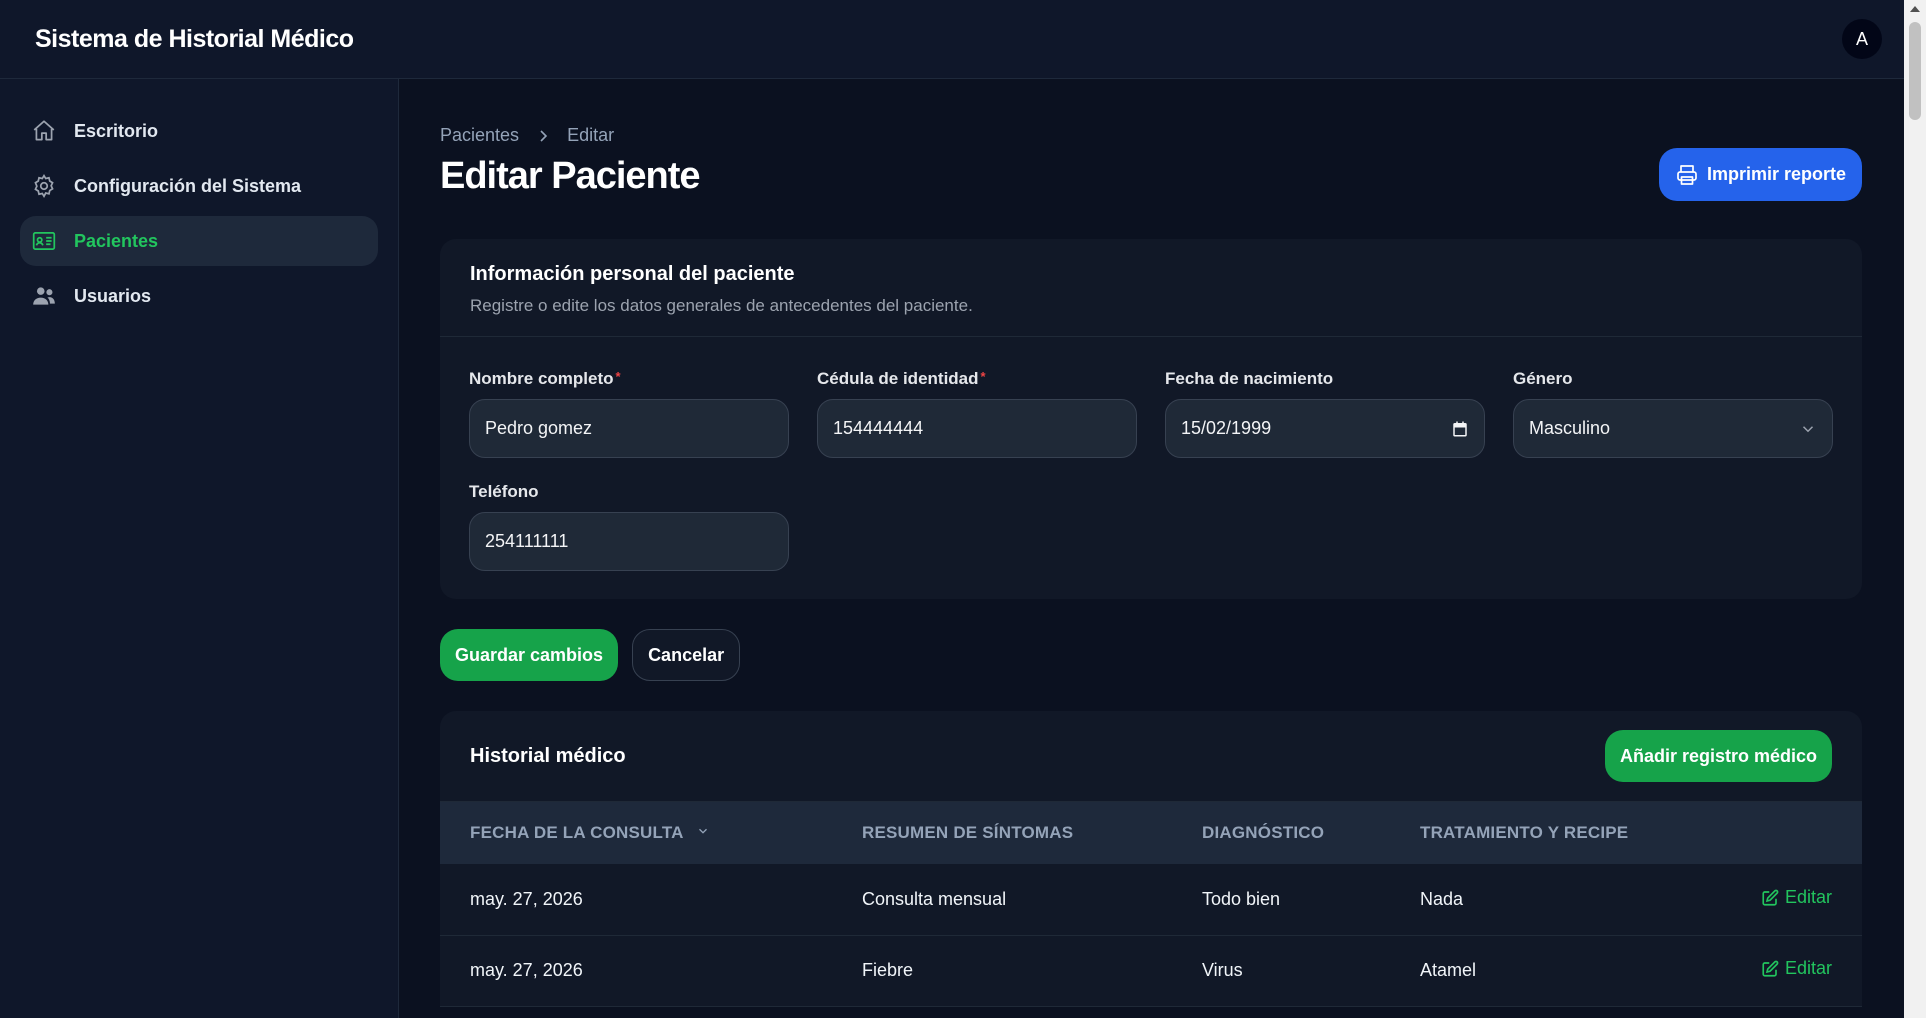  What do you see at coordinates (1002, 833) in the screenshot?
I see `column-header-symptoms: Resumen de síntomas` at bounding box center [1002, 833].